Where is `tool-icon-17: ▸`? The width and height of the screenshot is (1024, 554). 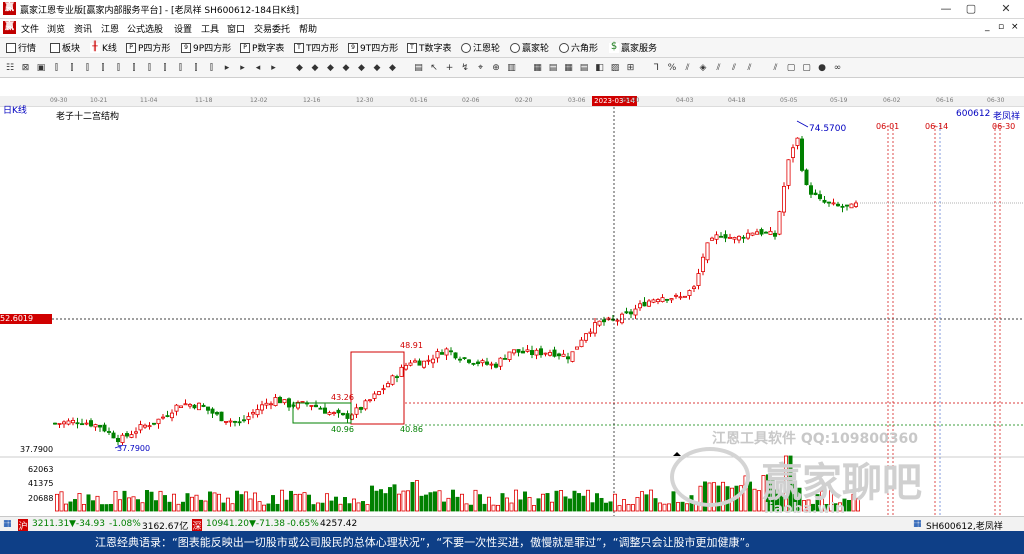
tool-icon-17: ▸ is located at coordinates (274, 68).